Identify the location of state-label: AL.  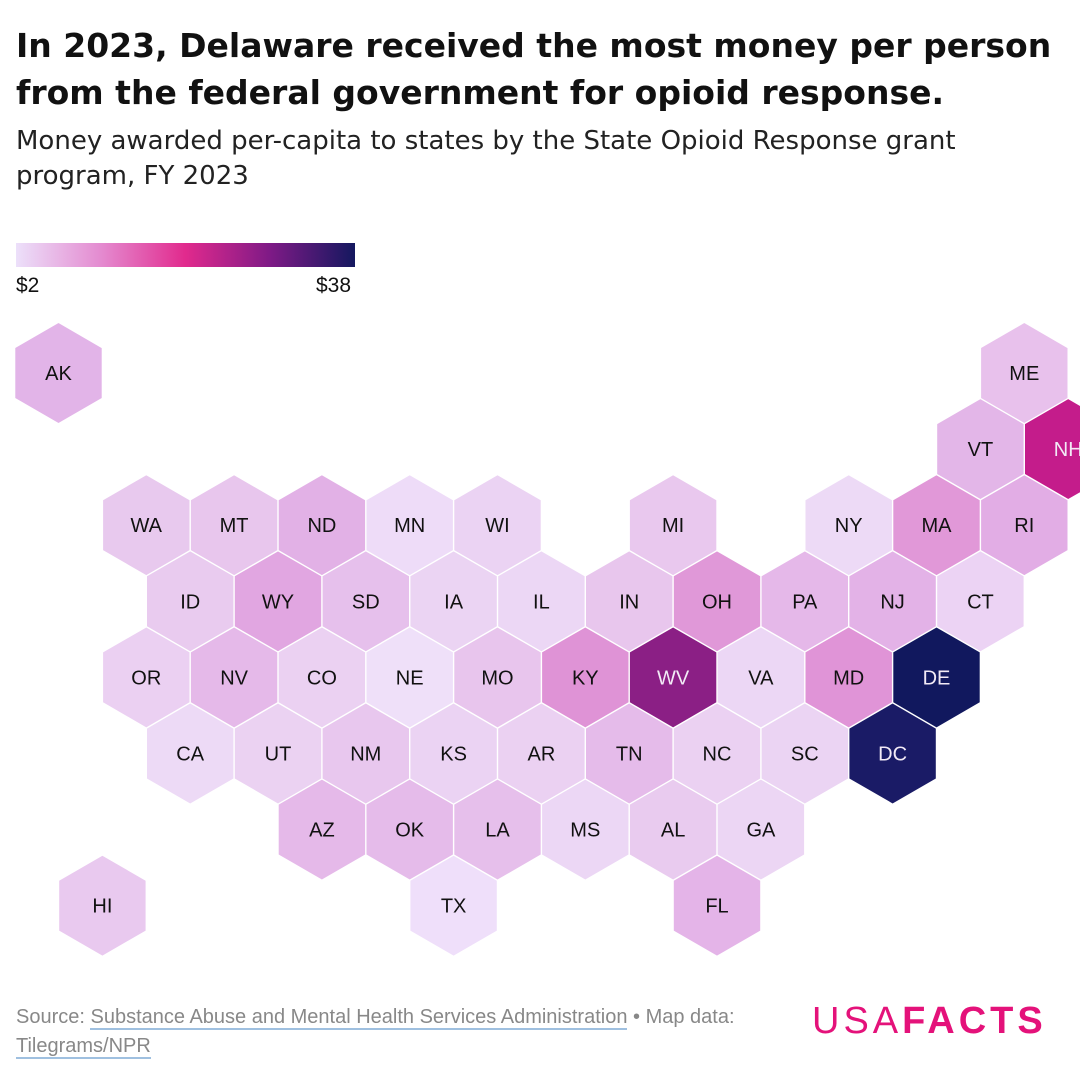
(673, 831).